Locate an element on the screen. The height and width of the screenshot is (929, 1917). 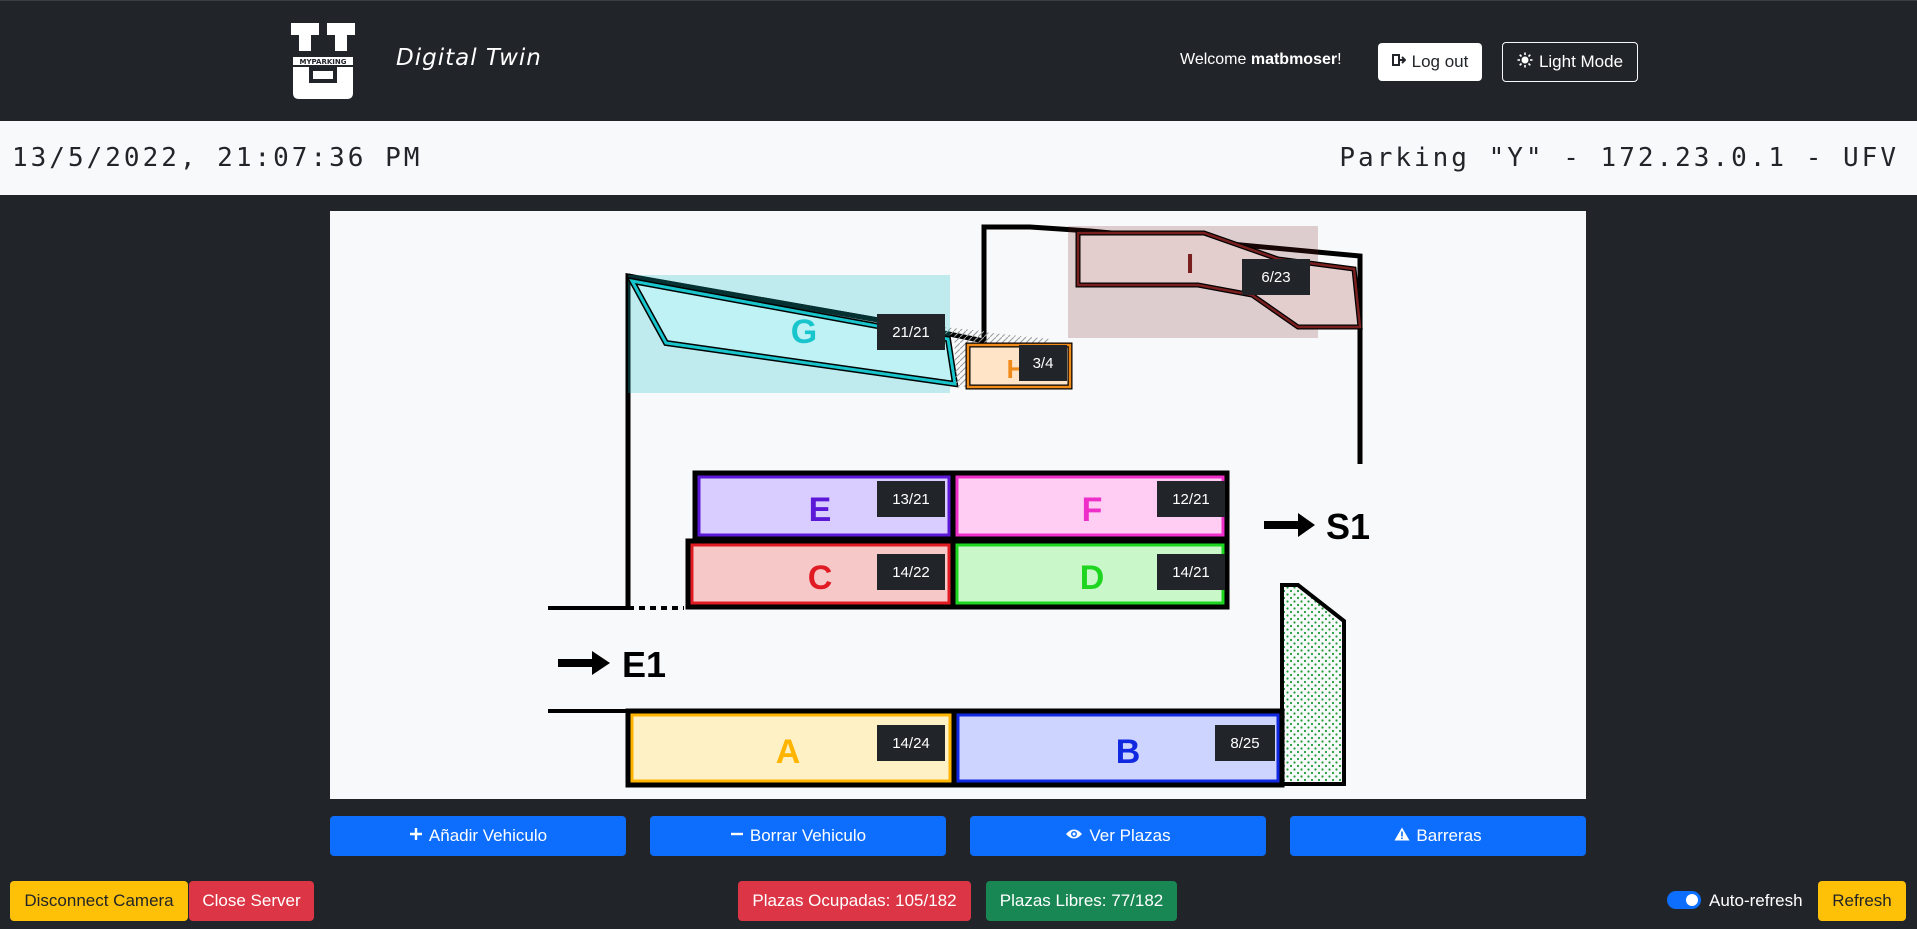
green-area is located at coordinates (1313, 684).